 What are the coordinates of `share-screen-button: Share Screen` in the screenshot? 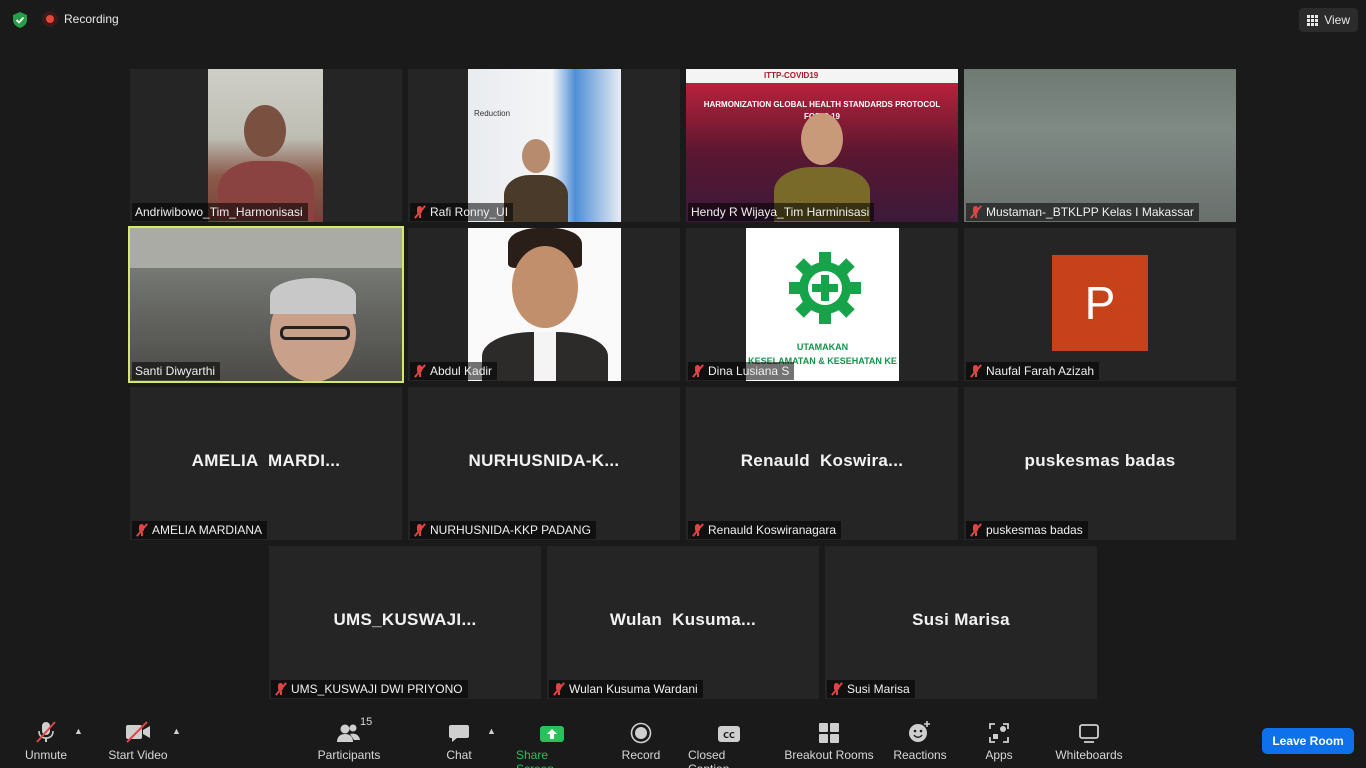 It's located at (552, 744).